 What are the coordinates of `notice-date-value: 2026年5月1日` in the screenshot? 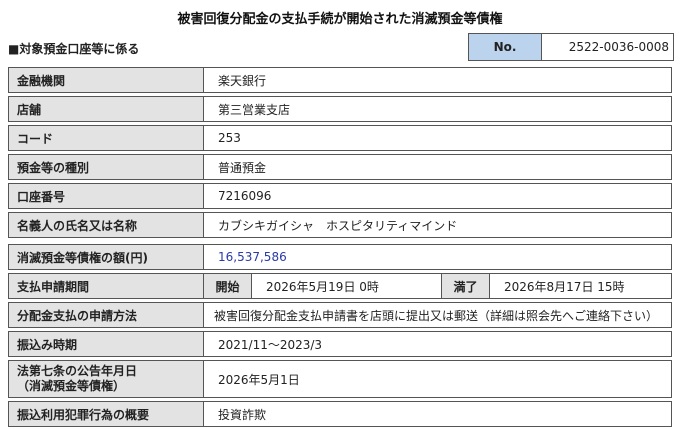 It's located at (438, 379).